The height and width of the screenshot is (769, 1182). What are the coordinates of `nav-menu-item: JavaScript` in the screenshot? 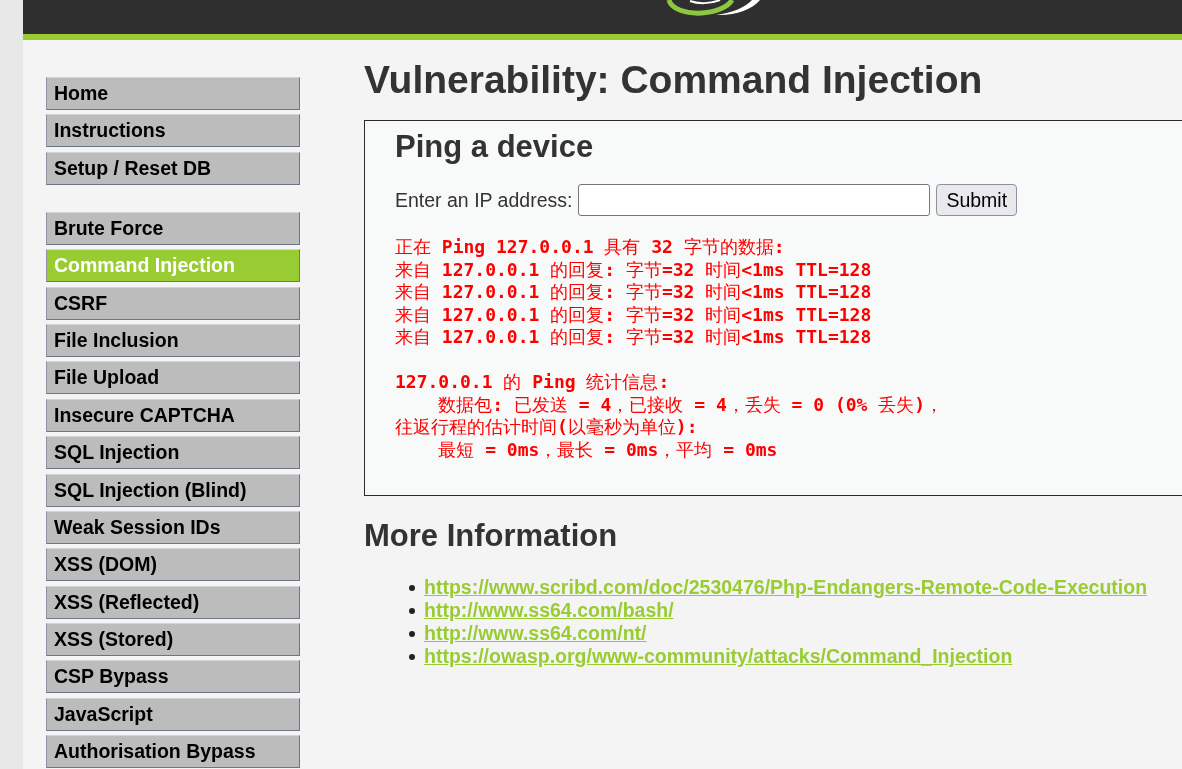 It's located at (173, 714).